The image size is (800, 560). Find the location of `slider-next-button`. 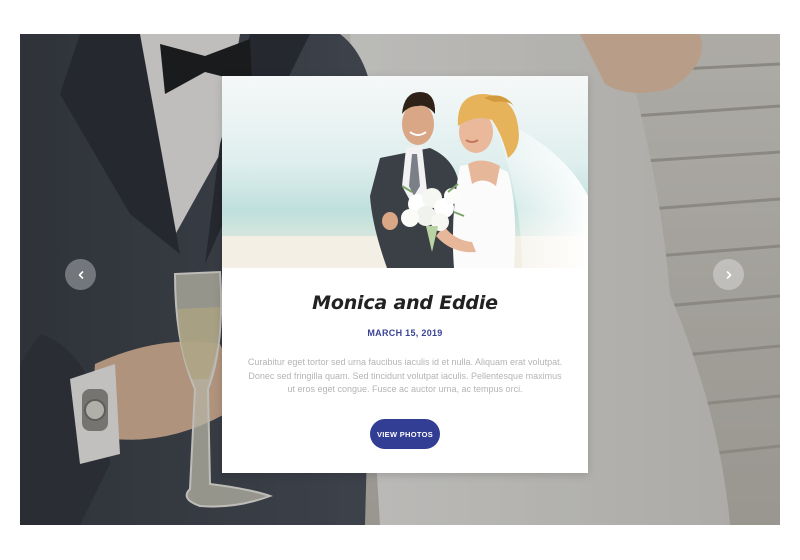

slider-next-button is located at coordinates (728, 274).